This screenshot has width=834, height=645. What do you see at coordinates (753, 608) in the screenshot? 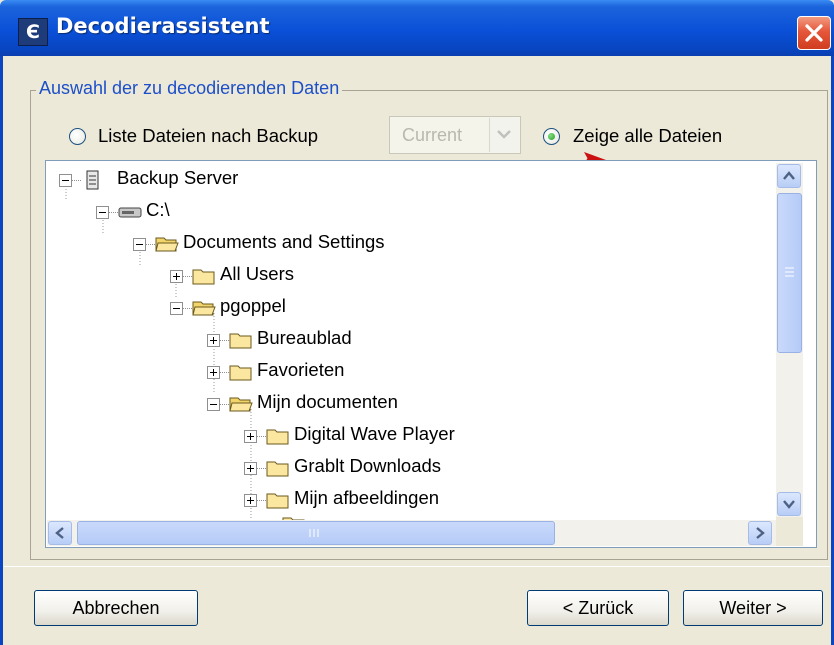
I see `next-button: Weiter >` at bounding box center [753, 608].